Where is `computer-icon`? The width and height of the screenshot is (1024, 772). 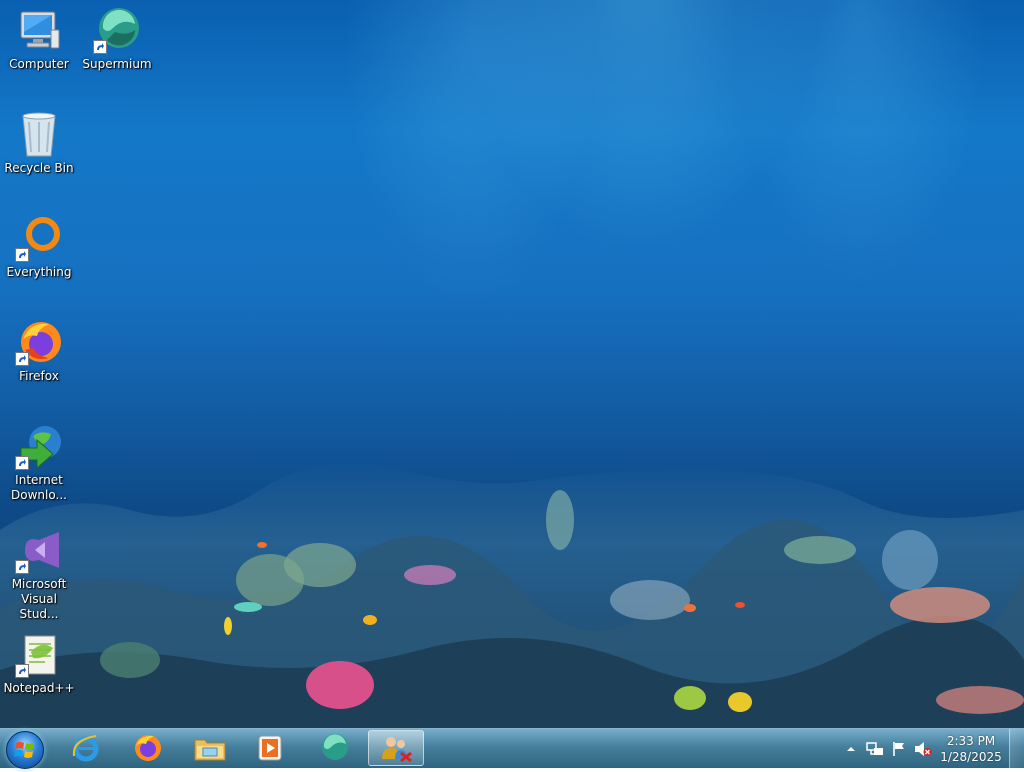 computer-icon is located at coordinates (40, 30).